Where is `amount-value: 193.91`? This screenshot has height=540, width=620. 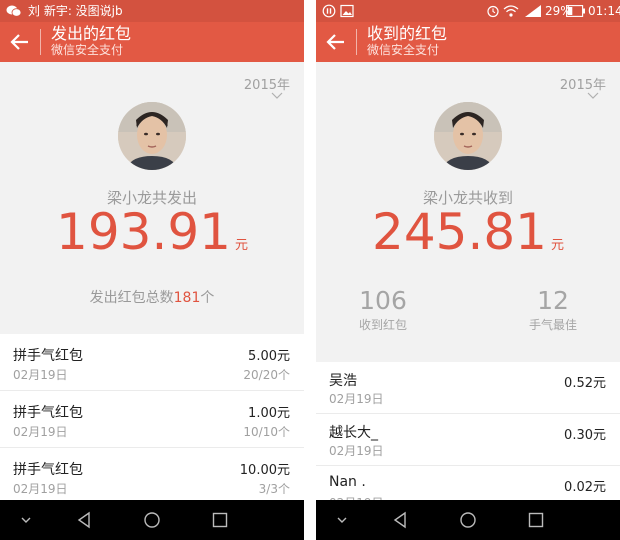
amount-value: 193.91 is located at coordinates (143, 232).